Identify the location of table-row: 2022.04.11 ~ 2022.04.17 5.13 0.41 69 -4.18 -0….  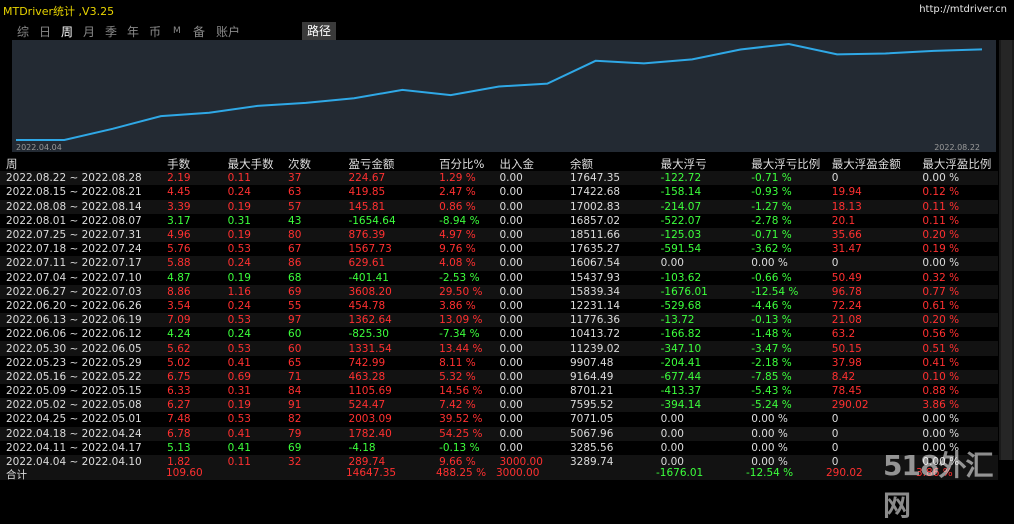
(499, 447).